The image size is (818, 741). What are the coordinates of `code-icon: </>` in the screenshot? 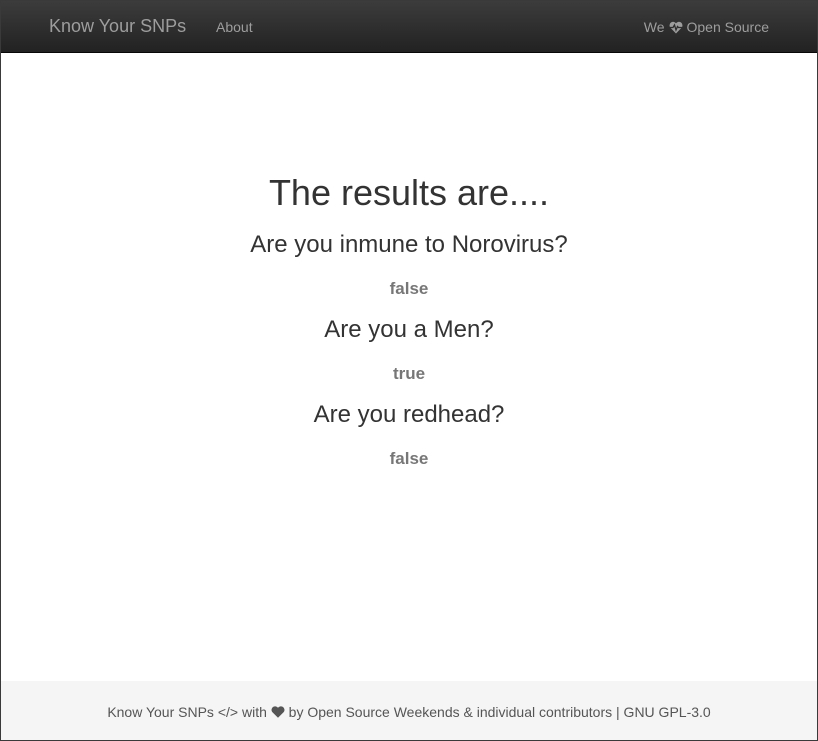 It's located at (228, 712).